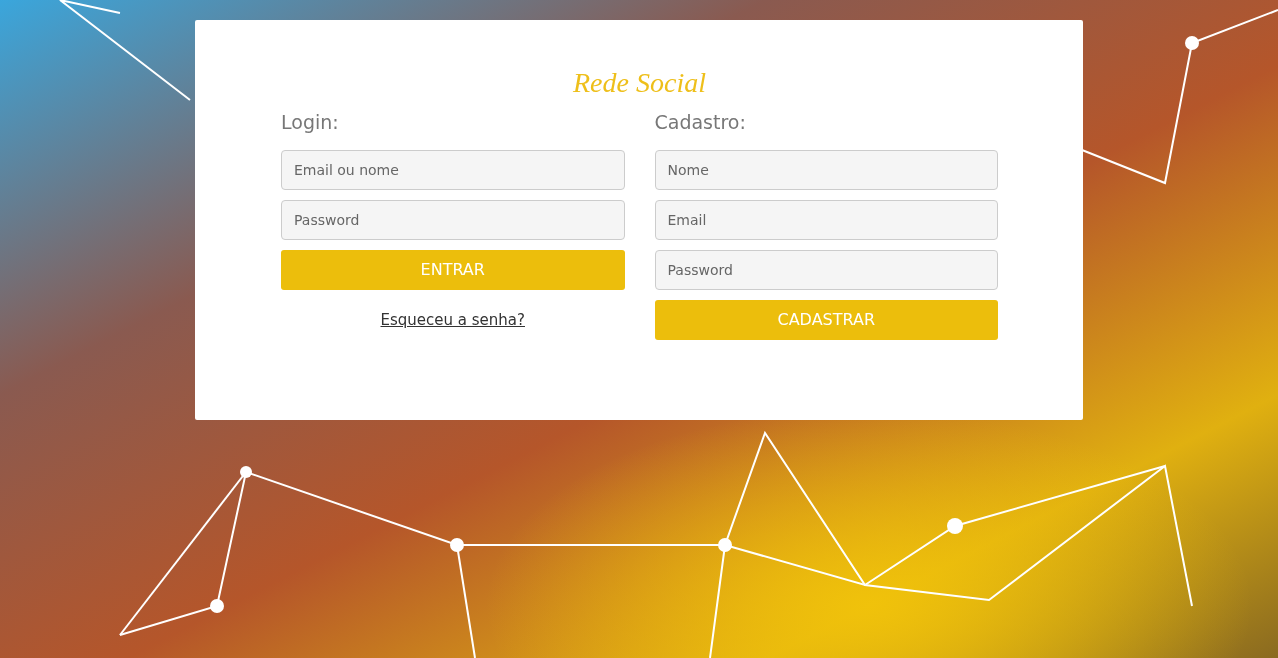  I want to click on site-title: Rede Social, so click(639, 83).